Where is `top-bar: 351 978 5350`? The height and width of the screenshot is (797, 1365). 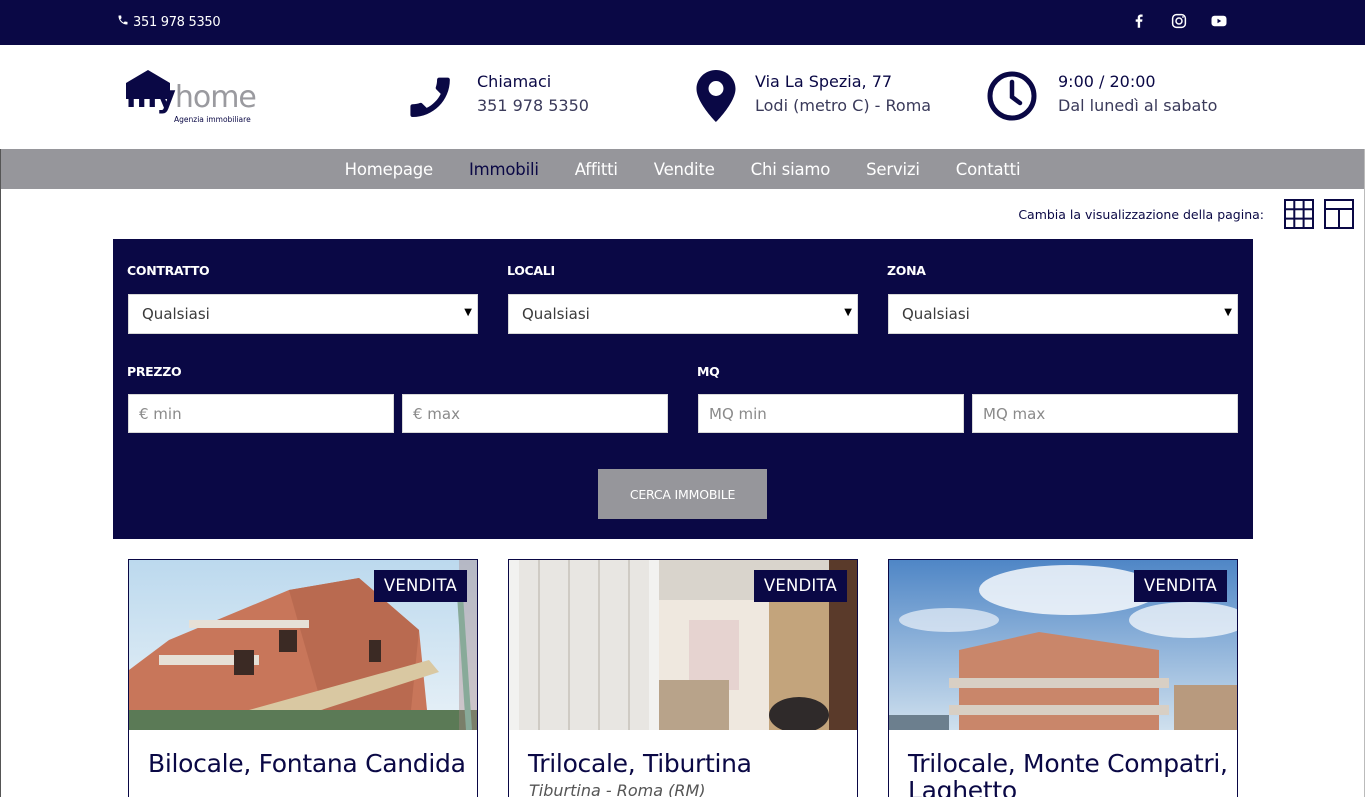 top-bar: 351 978 5350 is located at coordinates (682, 22).